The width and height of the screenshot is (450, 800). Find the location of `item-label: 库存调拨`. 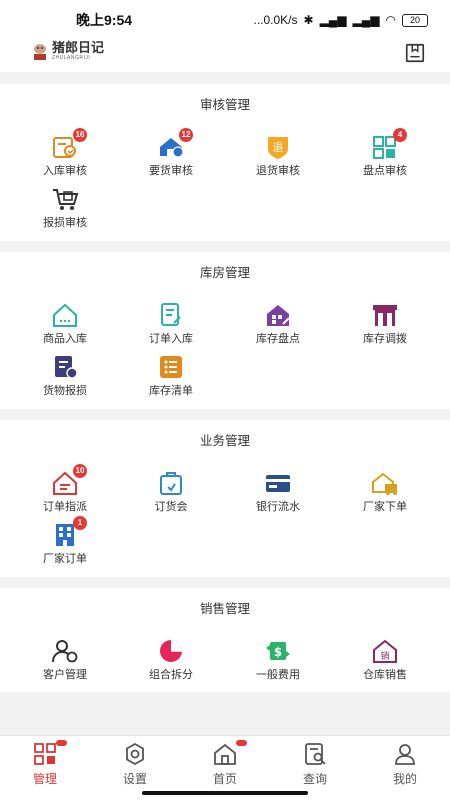

item-label: 库存调拨 is located at coordinates (385, 339).